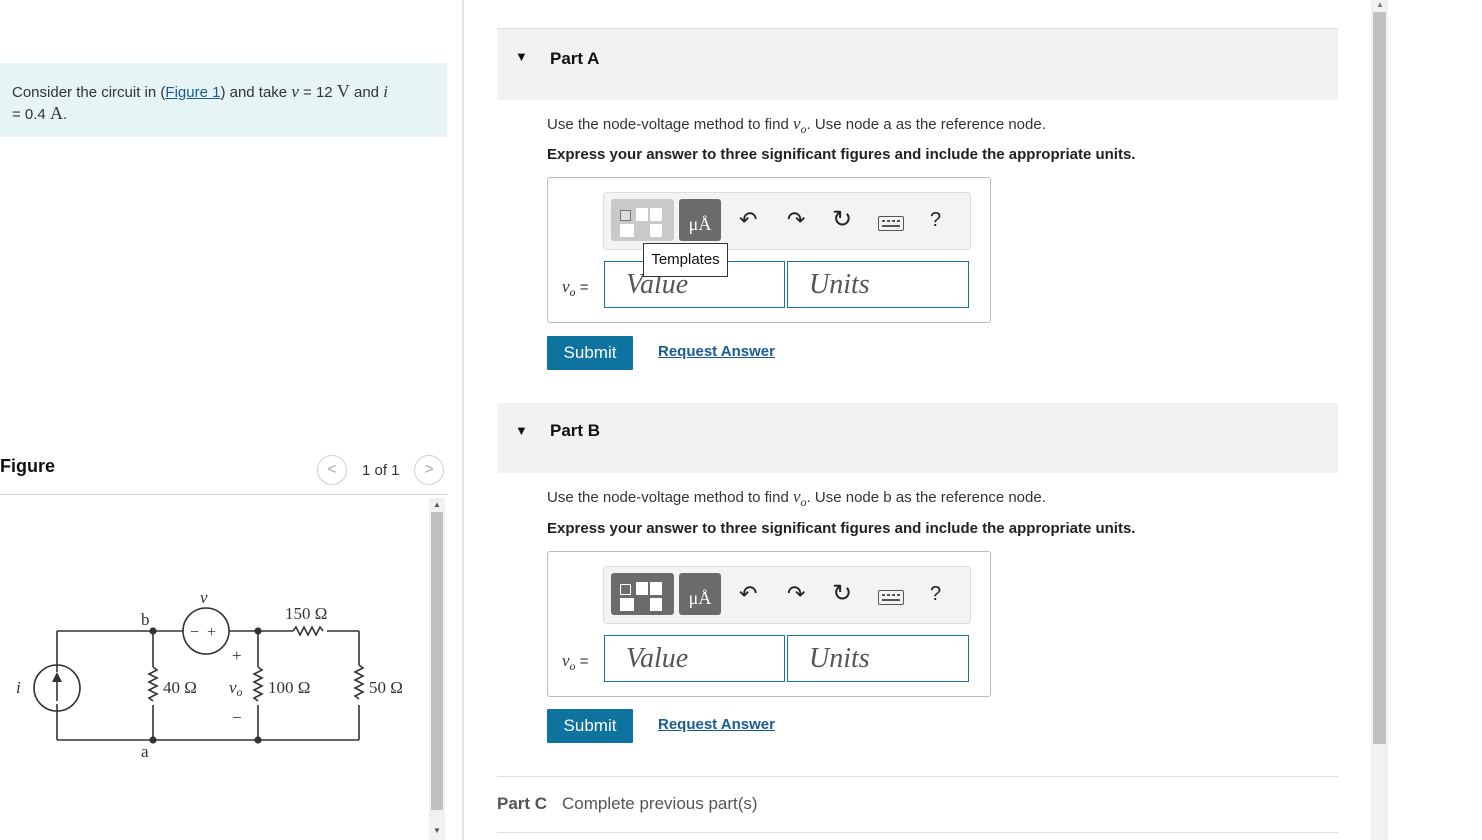 The image size is (1482, 840). Describe the element at coordinates (917, 64) in the screenshot. I see `part-a-header: ▼ Part A` at that location.